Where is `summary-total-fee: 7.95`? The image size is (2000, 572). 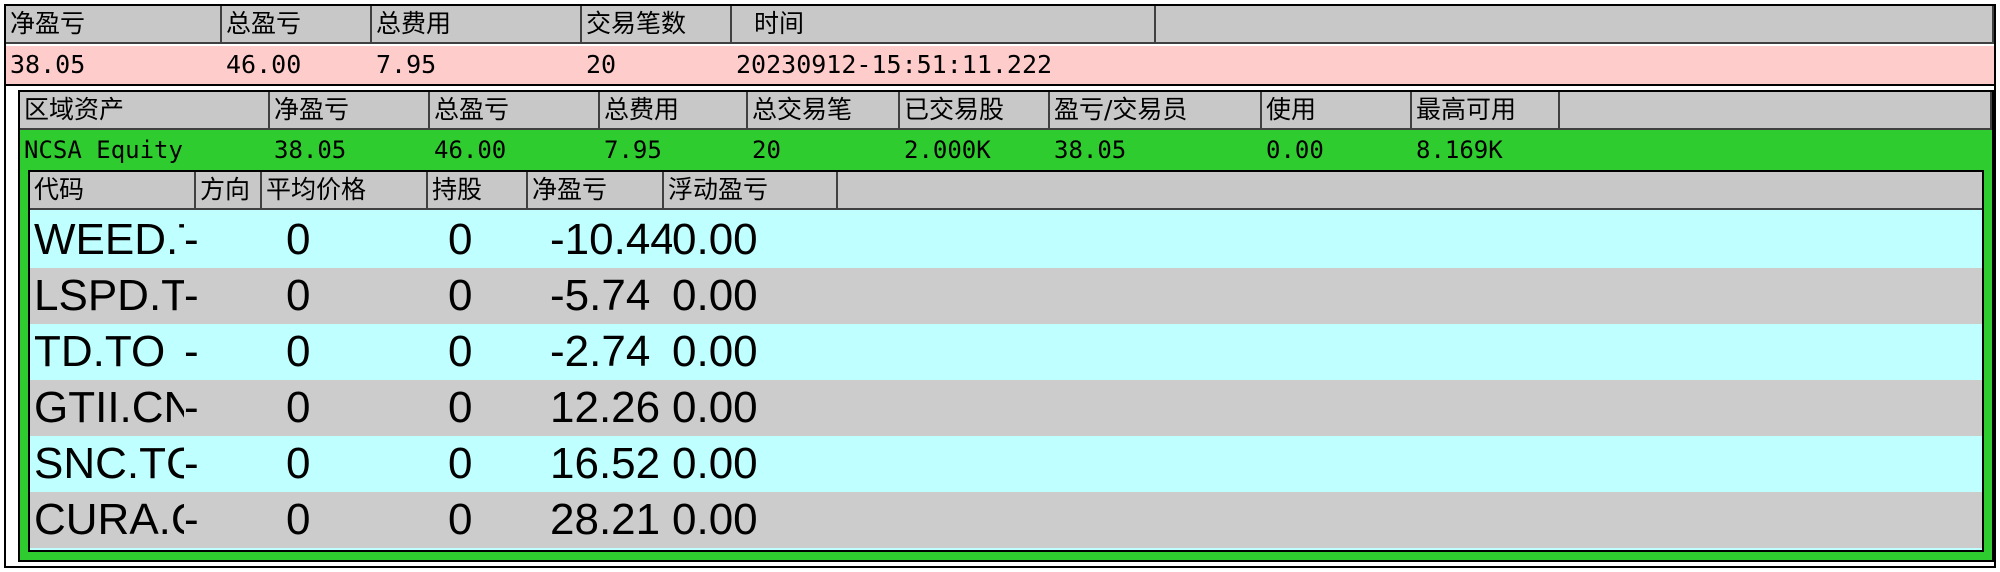 summary-total-fee: 7.95 is located at coordinates (406, 64).